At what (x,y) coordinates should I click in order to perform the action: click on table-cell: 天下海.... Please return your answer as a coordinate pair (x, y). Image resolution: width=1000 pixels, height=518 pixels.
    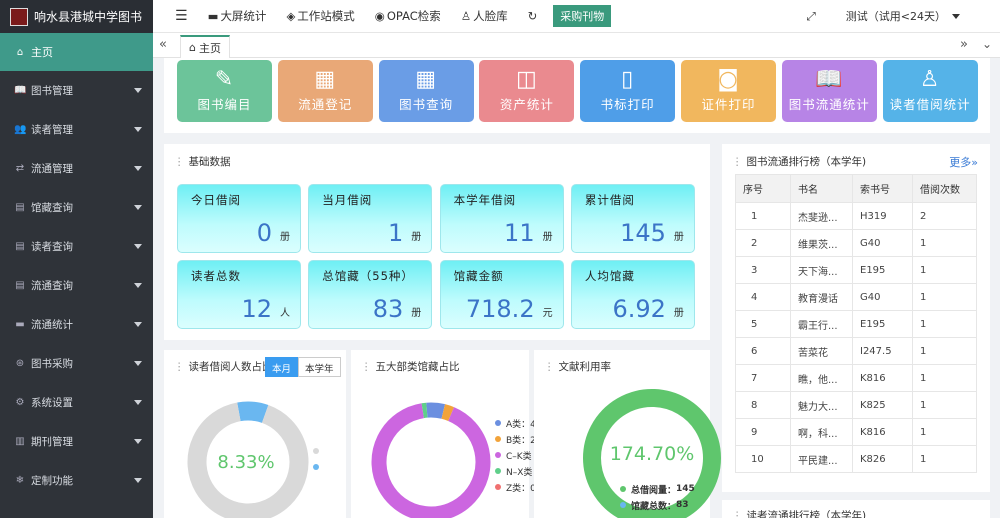
    Looking at the image, I should click on (821, 270).